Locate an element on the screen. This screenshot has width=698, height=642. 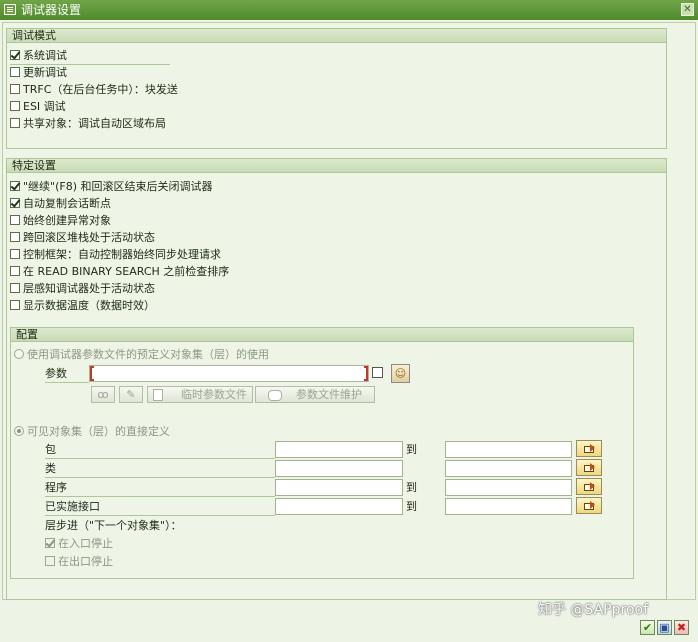
option-always-create-exception: 始终创建异常对象 is located at coordinates (119, 220).